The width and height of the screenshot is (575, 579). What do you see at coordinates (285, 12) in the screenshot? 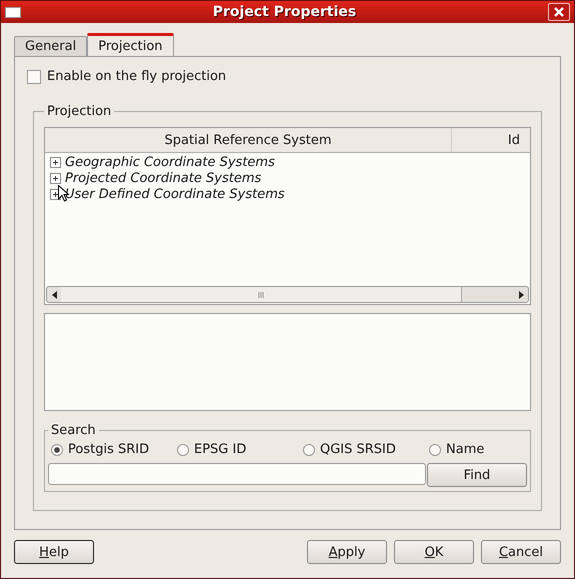
I see `window-title: Project Properties` at bounding box center [285, 12].